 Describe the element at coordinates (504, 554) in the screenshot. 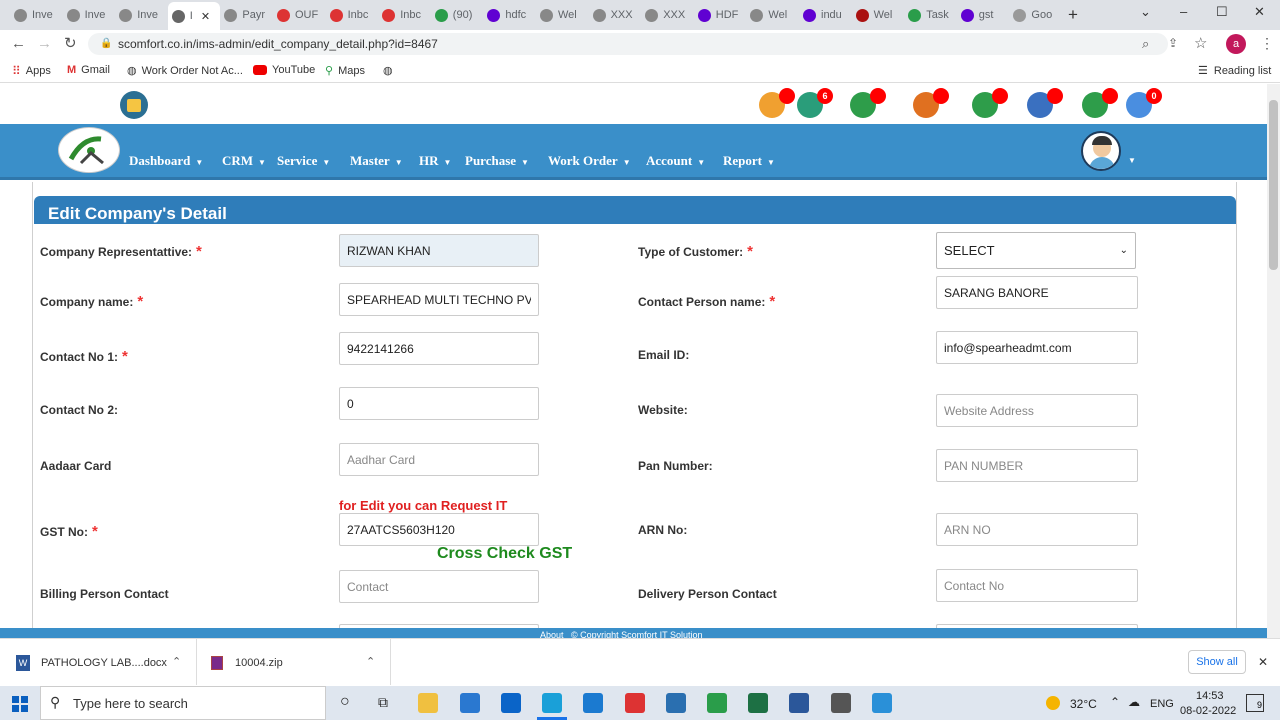

I see `cross-check-gst-link: Cross Check GST` at that location.